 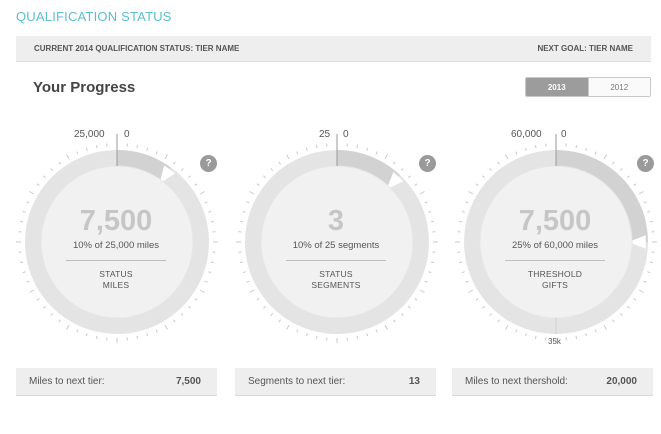 I want to click on summary-segments-to-next-tier: Segments to next tier: 13, so click(x=335, y=382).